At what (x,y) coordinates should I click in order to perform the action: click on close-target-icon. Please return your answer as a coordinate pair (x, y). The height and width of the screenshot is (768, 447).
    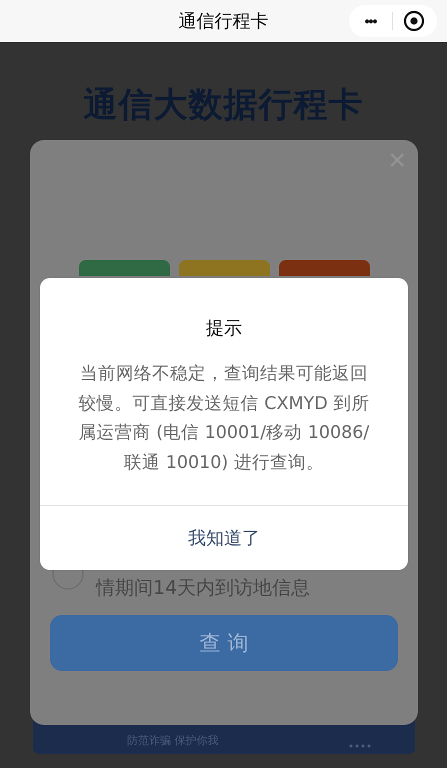
    Looking at the image, I should click on (414, 21).